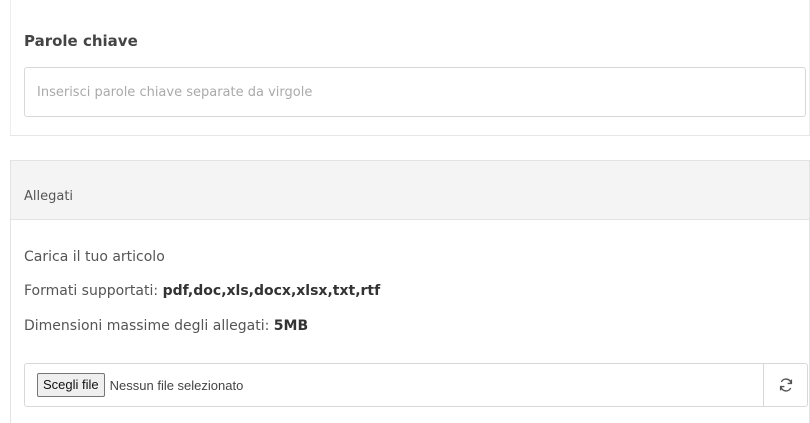  Describe the element at coordinates (176, 385) in the screenshot. I see `no-file-selected-text: Nessun file selezionato` at that location.